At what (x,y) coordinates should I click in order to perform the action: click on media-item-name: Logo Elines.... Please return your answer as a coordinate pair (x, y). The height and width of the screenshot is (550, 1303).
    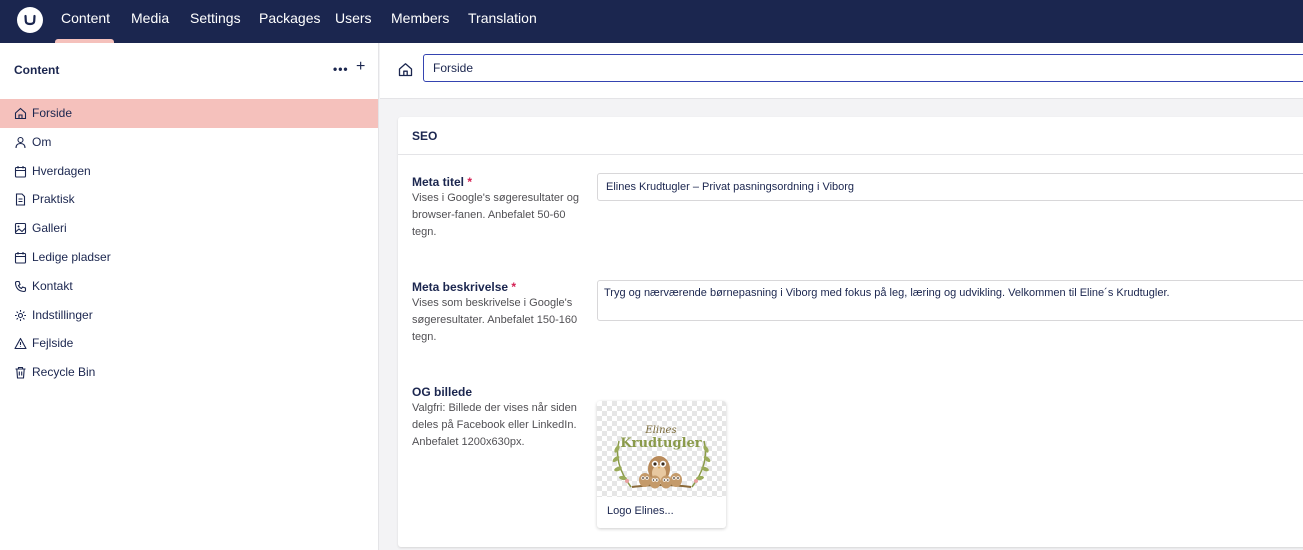
    Looking at the image, I should click on (640, 511).